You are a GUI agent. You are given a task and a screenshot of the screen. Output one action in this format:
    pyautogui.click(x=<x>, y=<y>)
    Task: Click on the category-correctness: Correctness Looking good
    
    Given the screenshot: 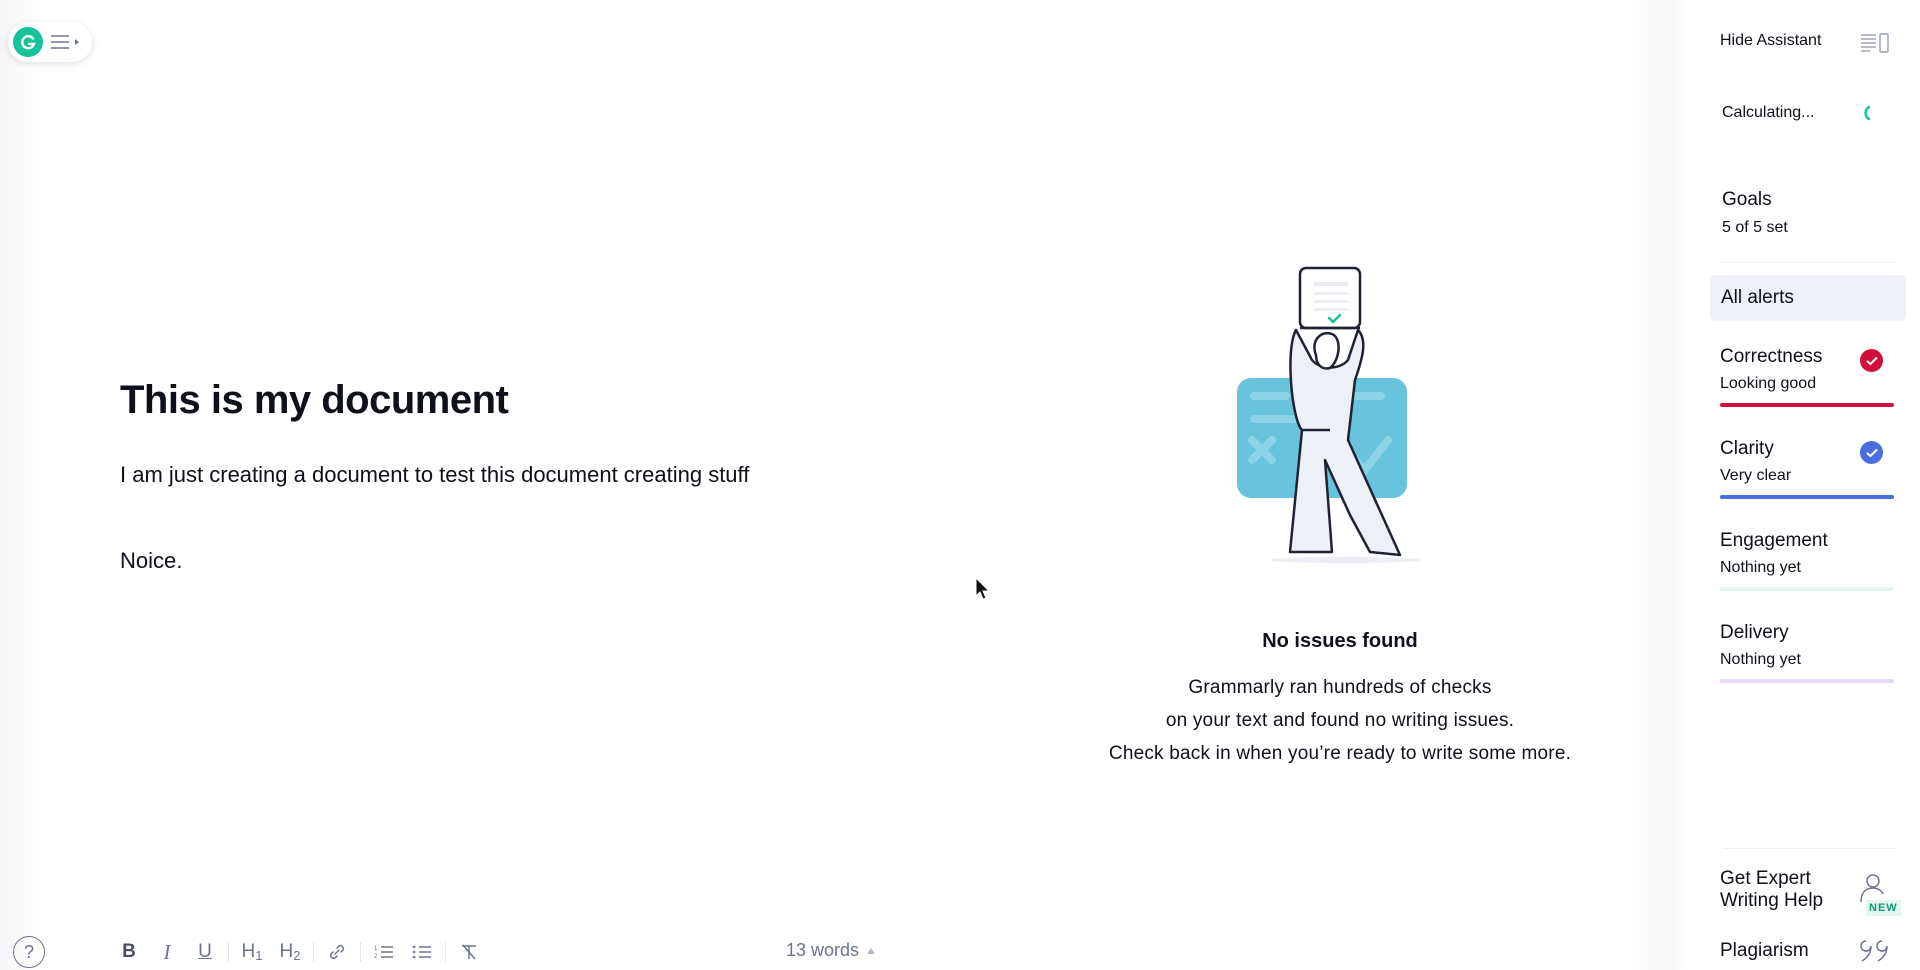 What is the action you would take?
    pyautogui.click(x=1809, y=386)
    